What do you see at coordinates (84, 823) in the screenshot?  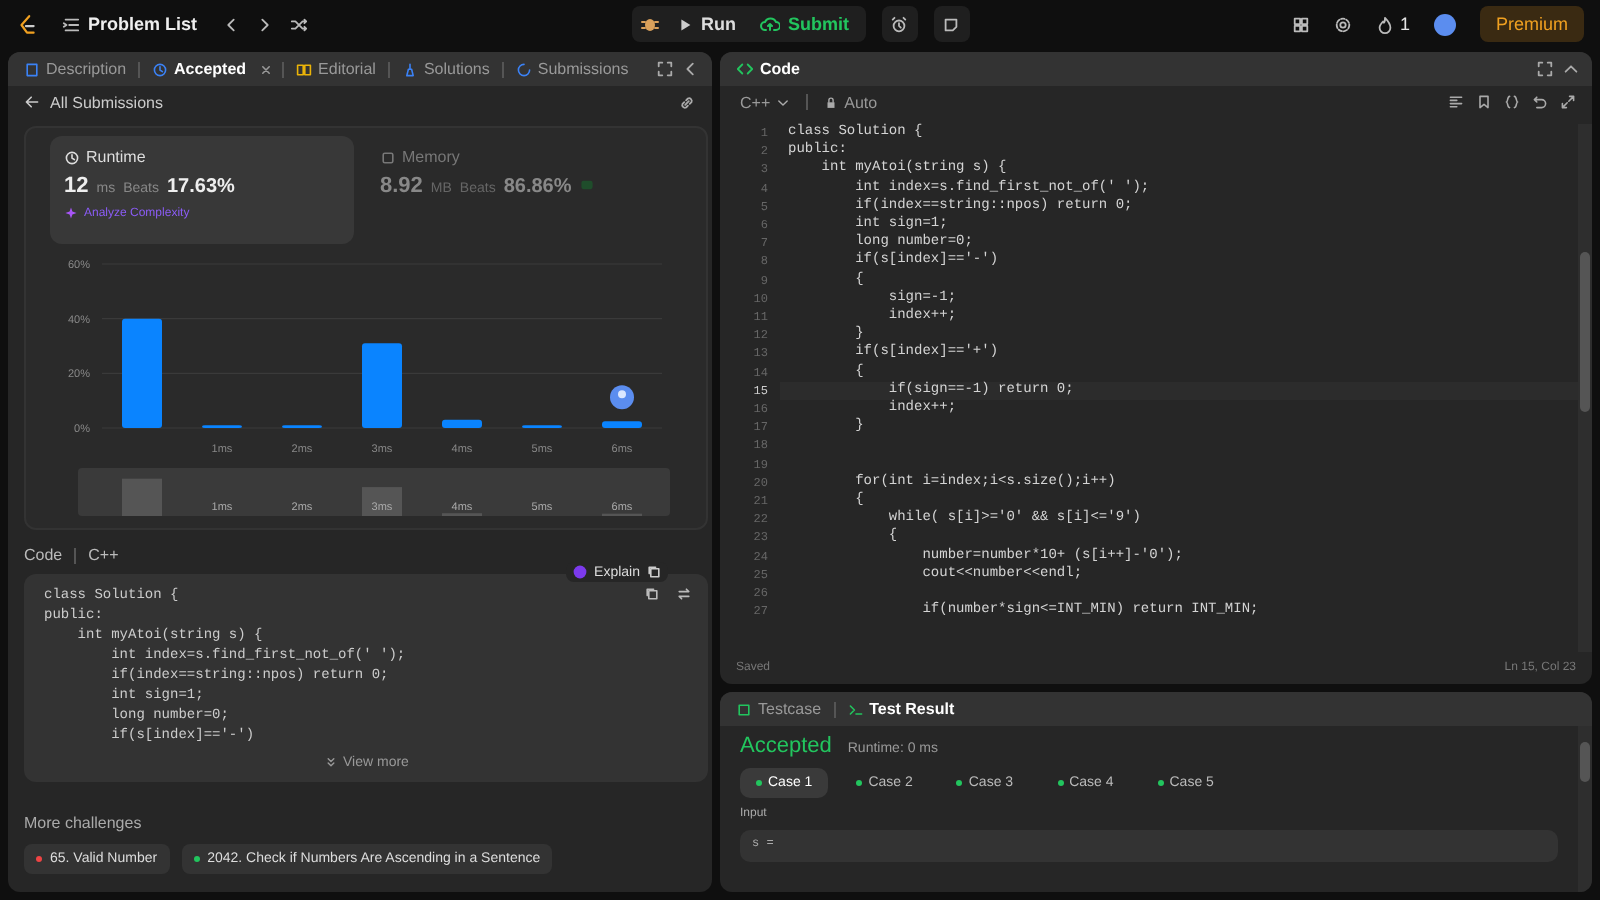 I see `section-title: More challenges` at bounding box center [84, 823].